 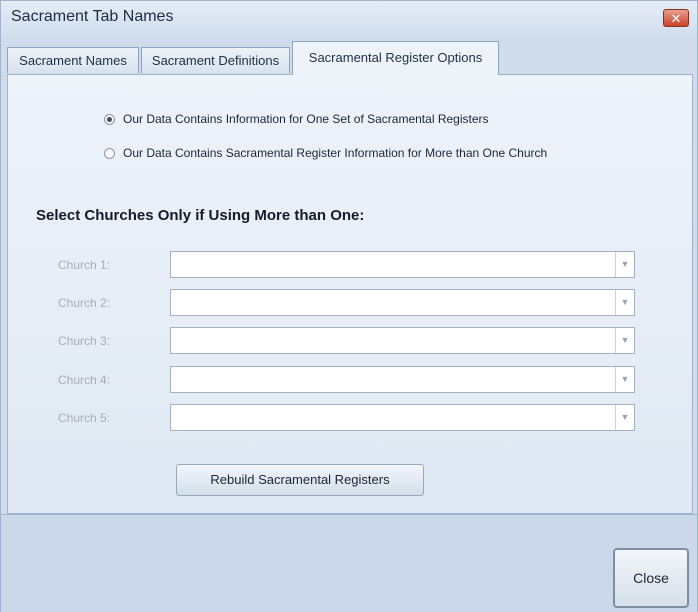 What do you see at coordinates (300, 480) in the screenshot?
I see `rebuild-registers-button: Rebuild Sacramental Registers` at bounding box center [300, 480].